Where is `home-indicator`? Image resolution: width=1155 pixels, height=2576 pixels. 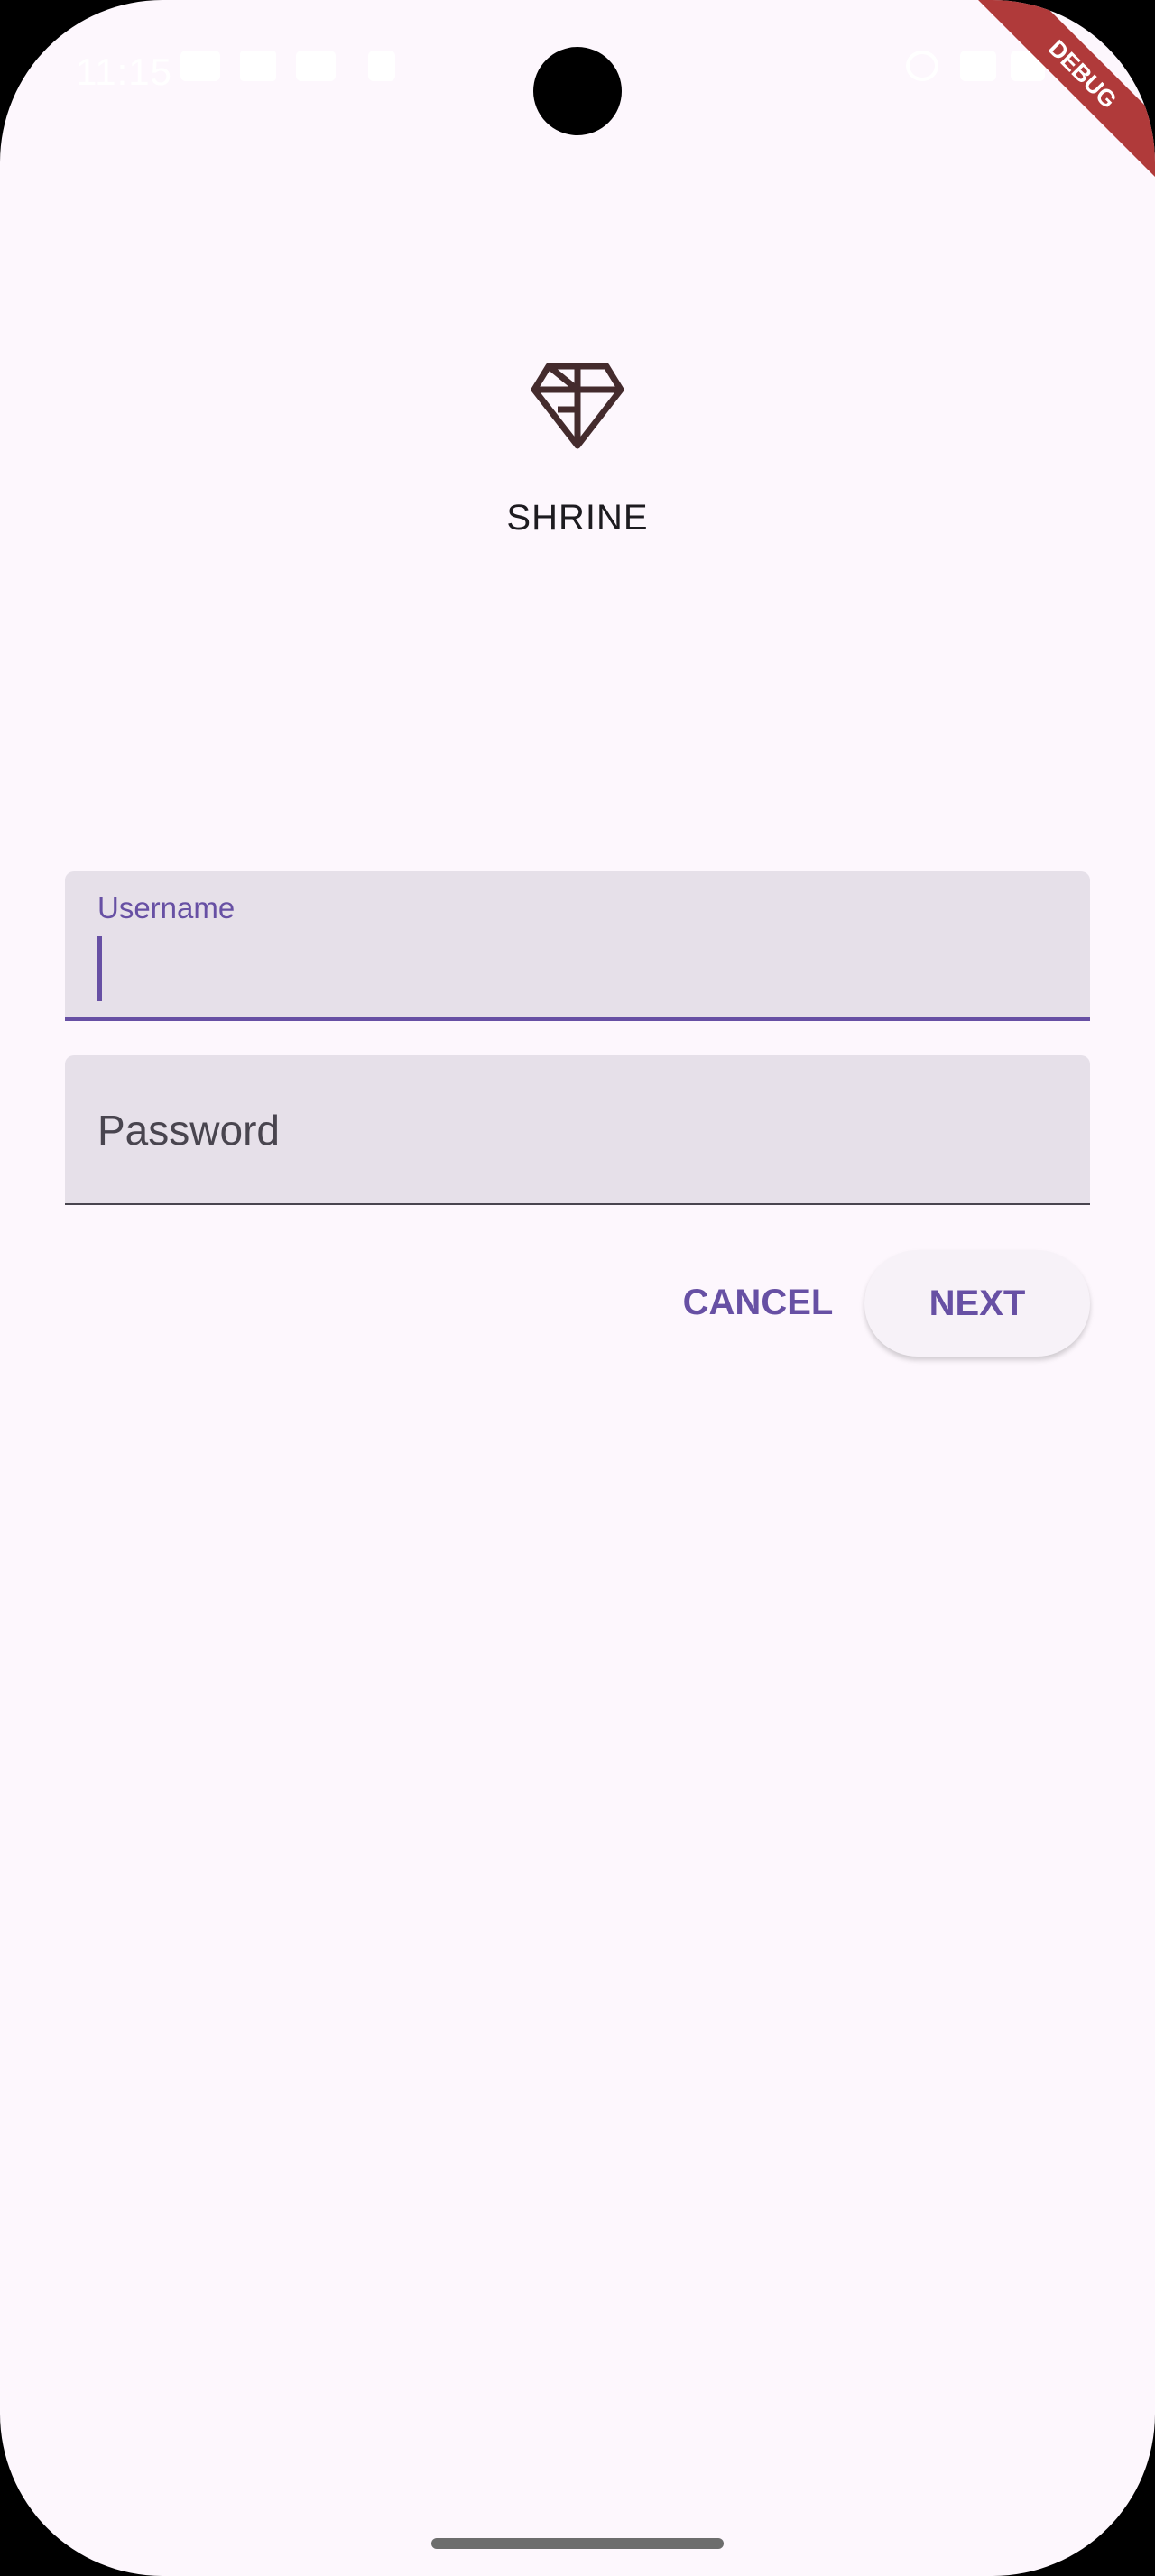 home-indicator is located at coordinates (577, 2543).